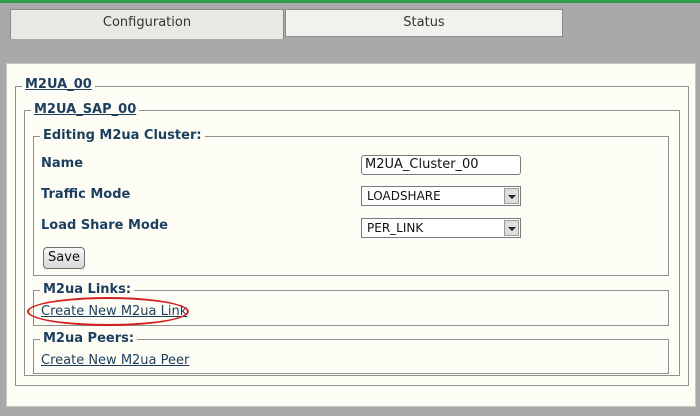  Describe the element at coordinates (64, 258) in the screenshot. I see `save-button: Save` at that location.